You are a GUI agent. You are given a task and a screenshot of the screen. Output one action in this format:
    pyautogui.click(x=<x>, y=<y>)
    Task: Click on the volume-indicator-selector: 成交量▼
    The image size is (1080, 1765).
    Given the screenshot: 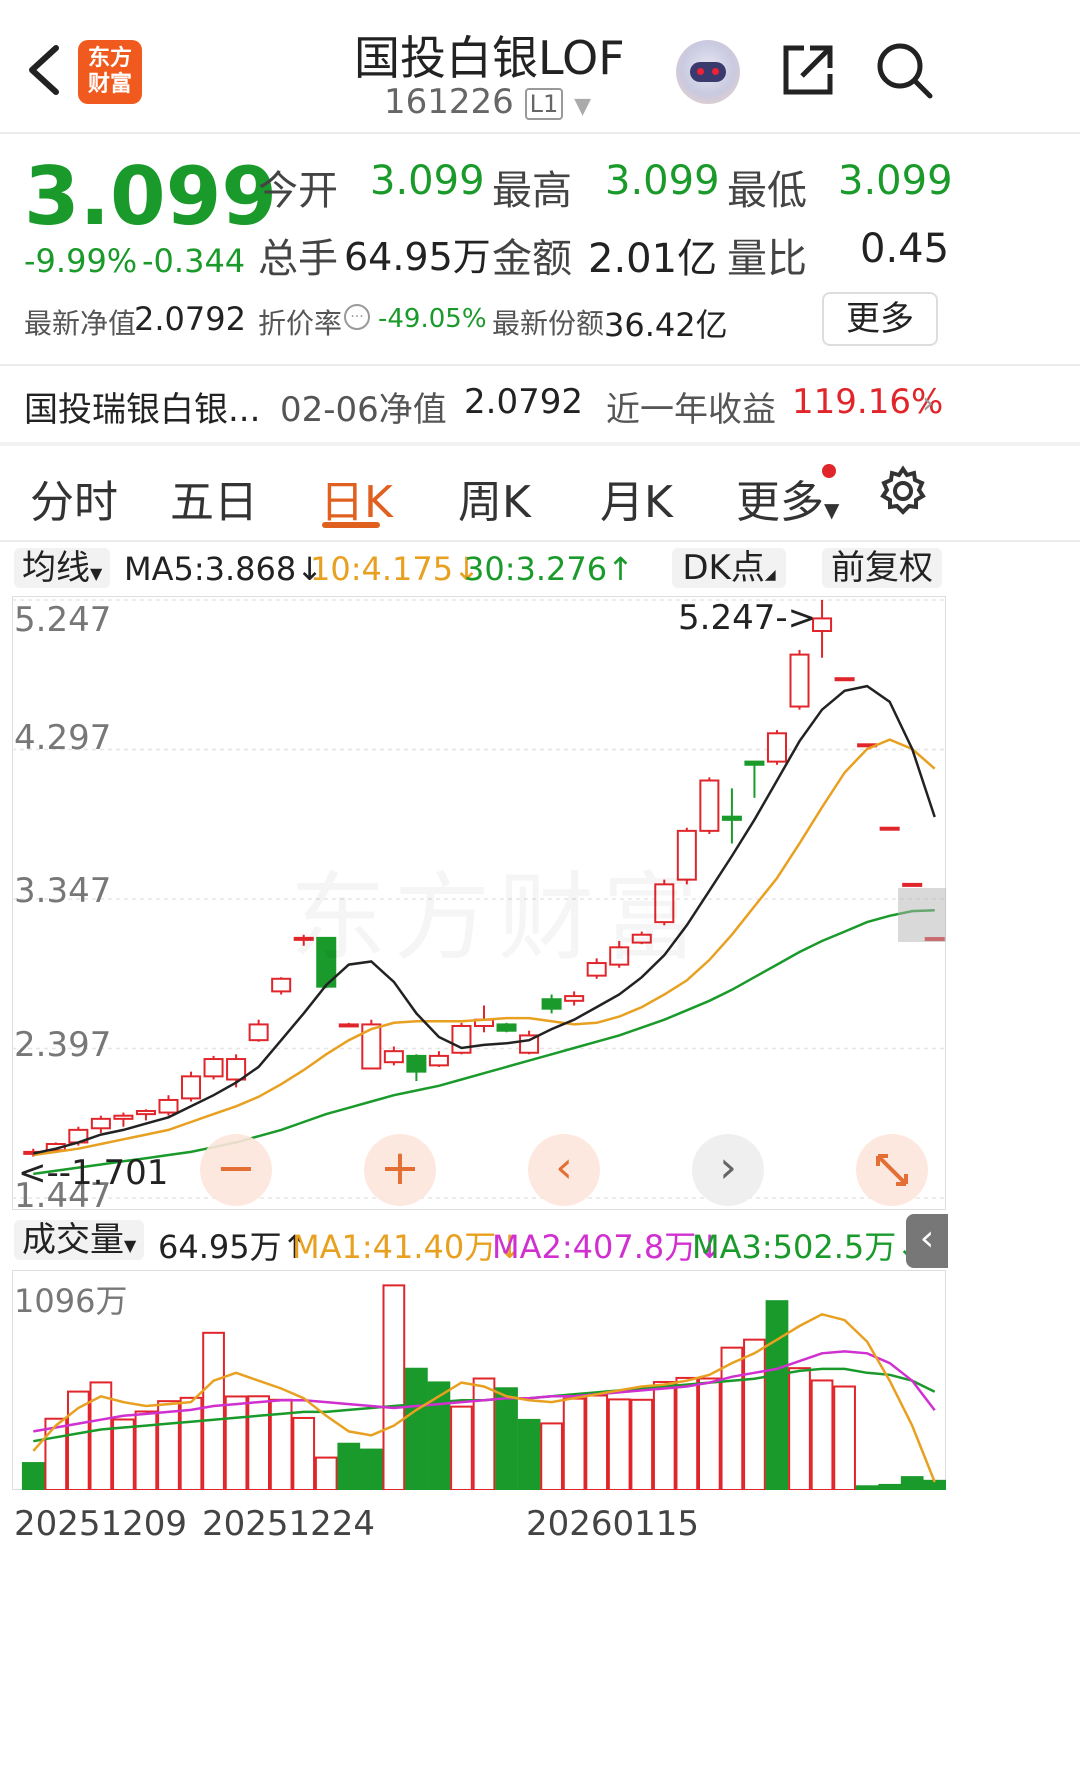 What is the action you would take?
    pyautogui.click(x=79, y=1240)
    